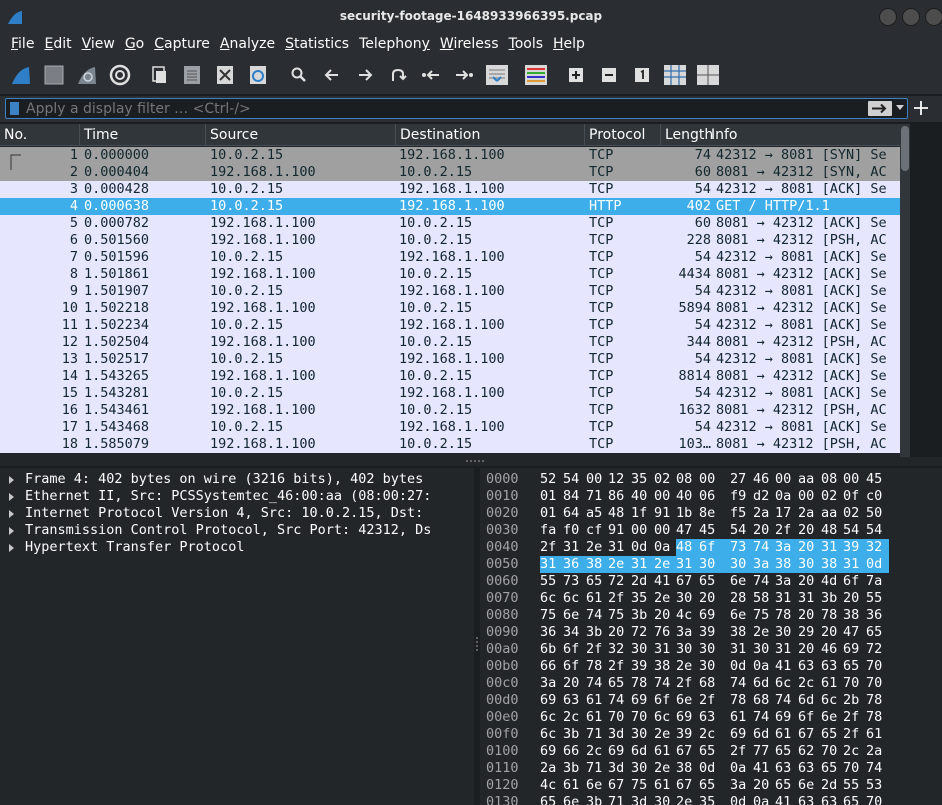  Describe the element at coordinates (571, 581) in the screenshot. I see `hex-byte: 73` at that location.